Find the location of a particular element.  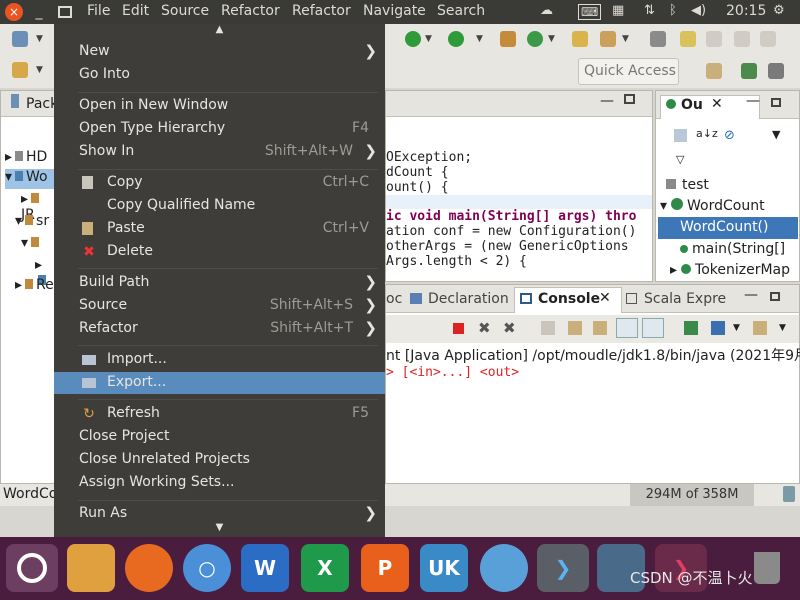

sort-icon: a↓z is located at coordinates (707, 133).